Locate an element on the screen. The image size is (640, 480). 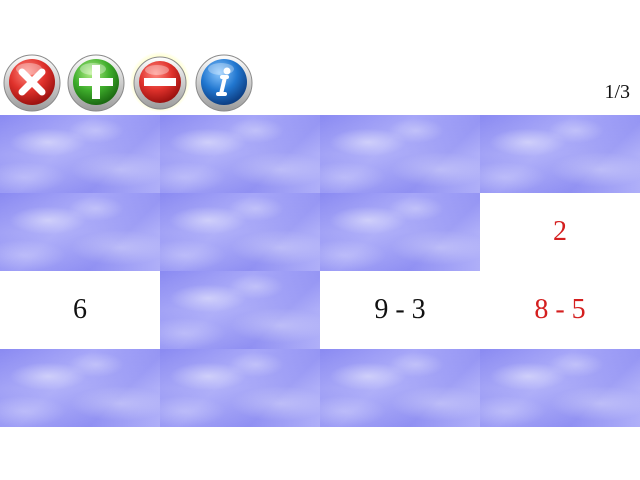
card-face-up: 6 is located at coordinates (80, 310).